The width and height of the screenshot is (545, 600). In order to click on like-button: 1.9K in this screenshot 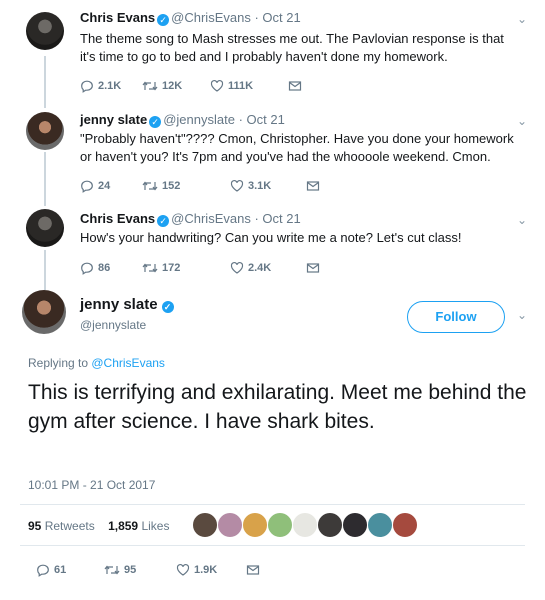, I will do `click(196, 570)`.